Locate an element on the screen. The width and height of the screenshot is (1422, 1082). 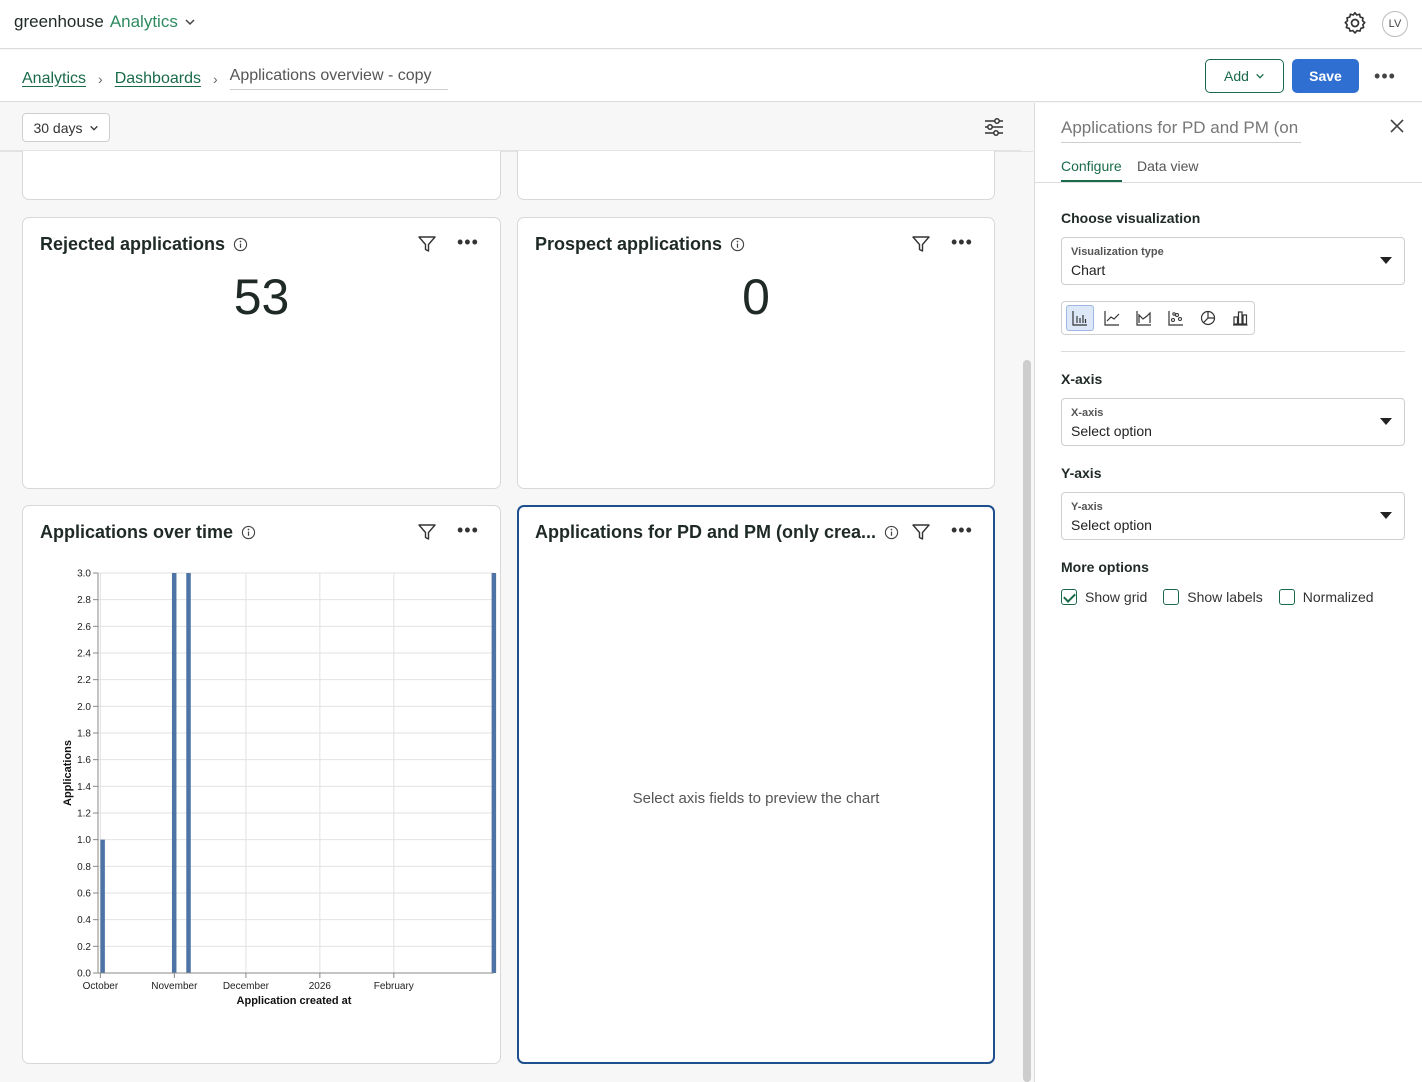
brand-suffix: Analytics is located at coordinates (143, 21).